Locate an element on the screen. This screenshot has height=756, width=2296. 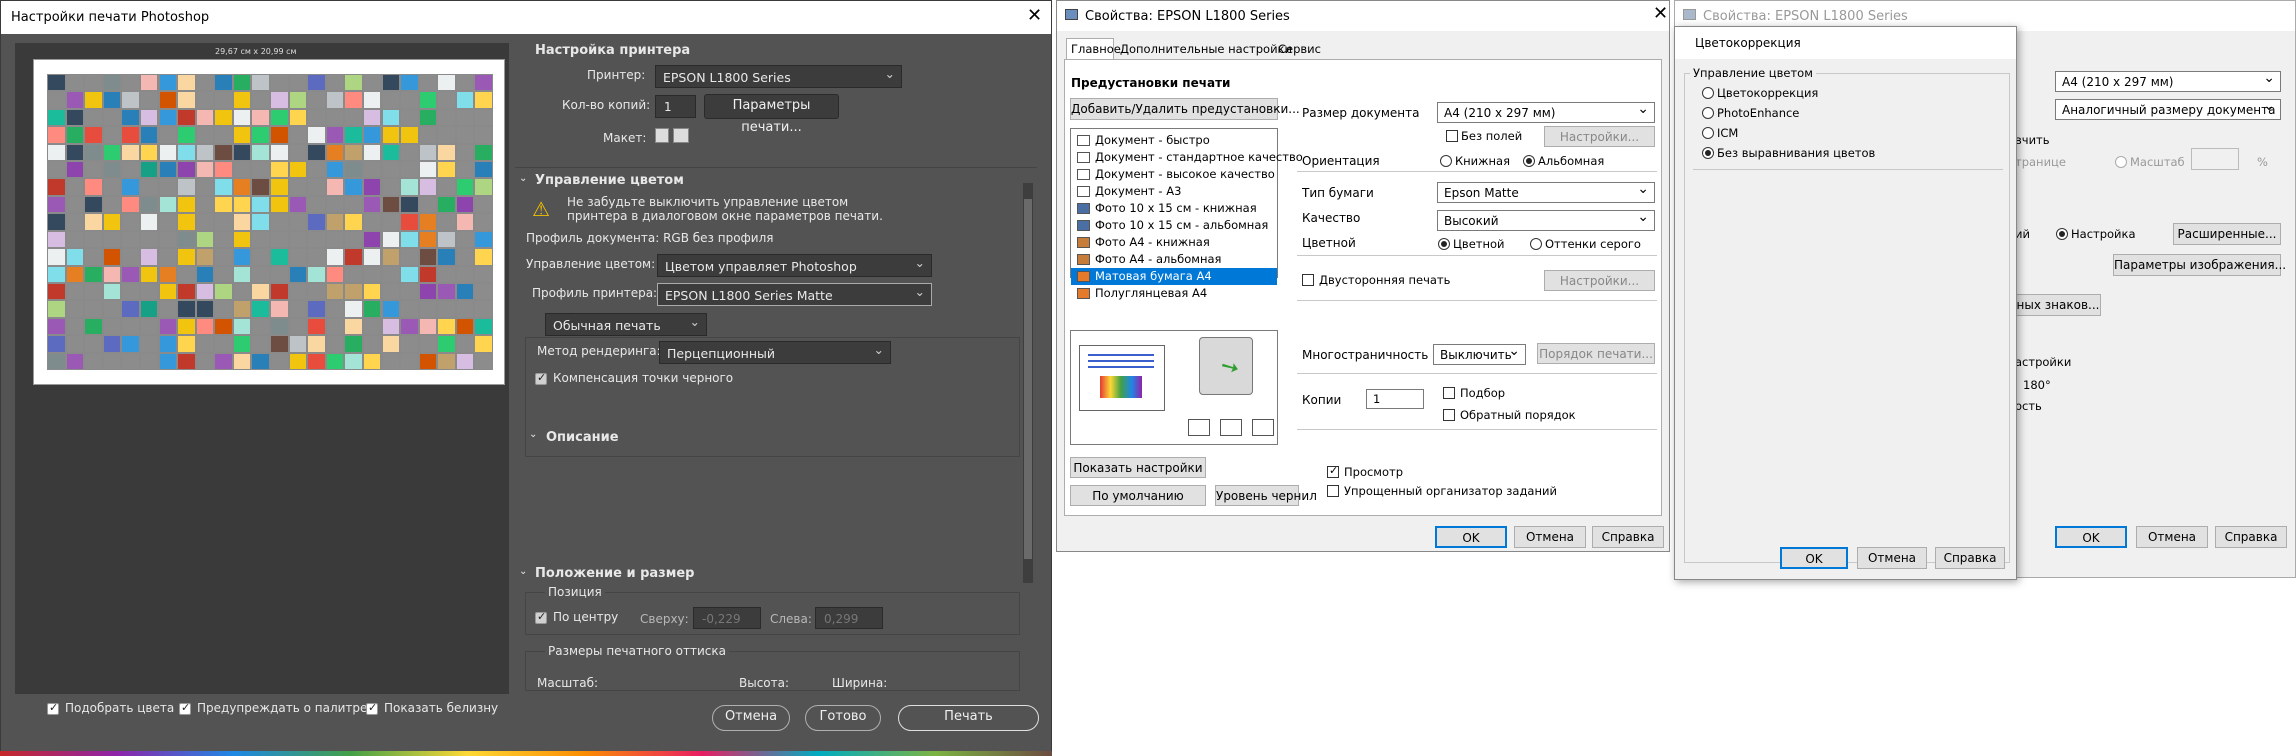
preset-item: Фото А4 - альбомная is located at coordinates (1174, 259).